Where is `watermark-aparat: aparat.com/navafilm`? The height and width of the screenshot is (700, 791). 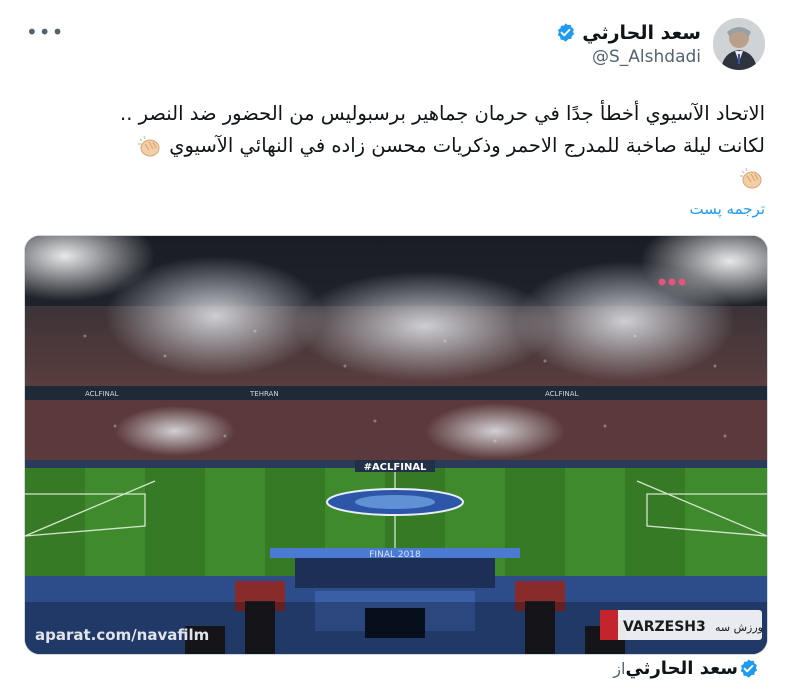 watermark-aparat: aparat.com/navafilm is located at coordinates (122, 635).